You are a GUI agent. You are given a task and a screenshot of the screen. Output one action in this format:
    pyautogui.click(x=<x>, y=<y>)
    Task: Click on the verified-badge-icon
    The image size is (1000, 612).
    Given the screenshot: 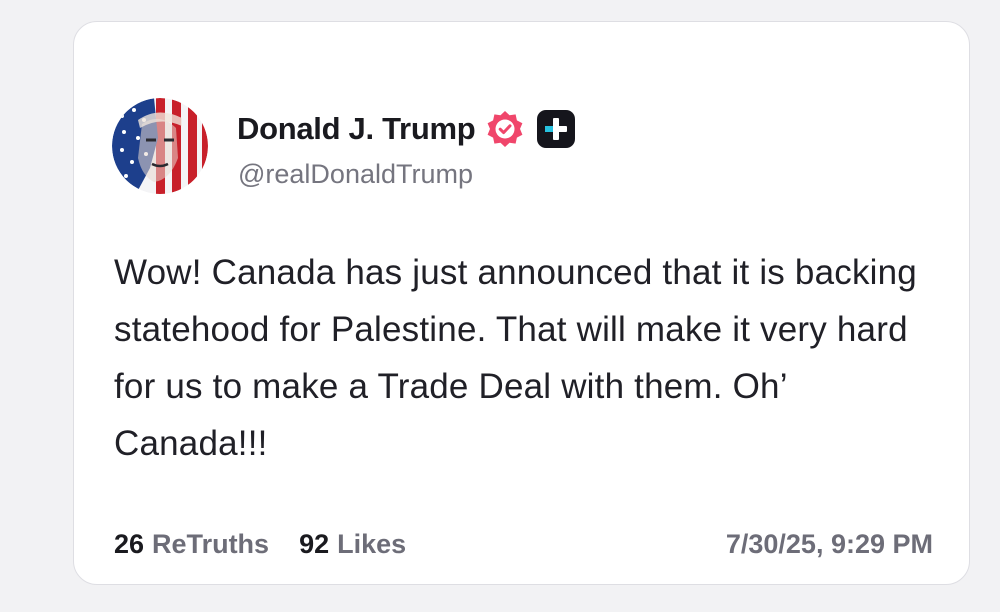 What is the action you would take?
    pyautogui.click(x=505, y=129)
    